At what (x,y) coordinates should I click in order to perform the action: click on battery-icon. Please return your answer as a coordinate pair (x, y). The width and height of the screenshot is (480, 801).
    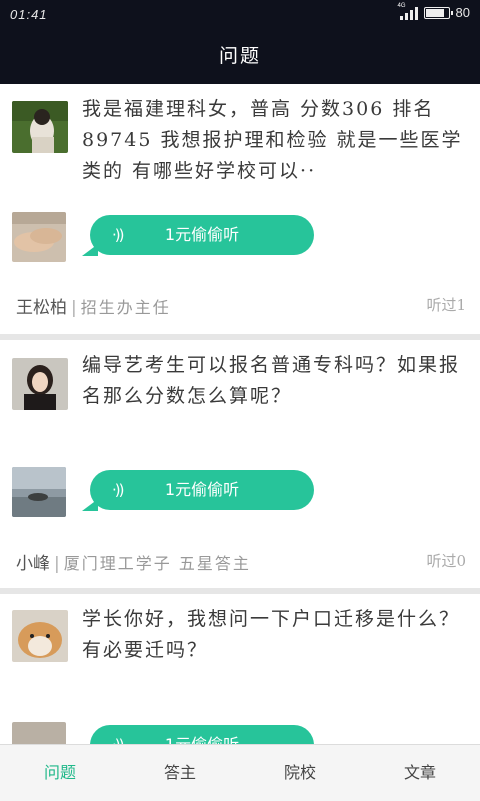
    Looking at the image, I should click on (438, 12).